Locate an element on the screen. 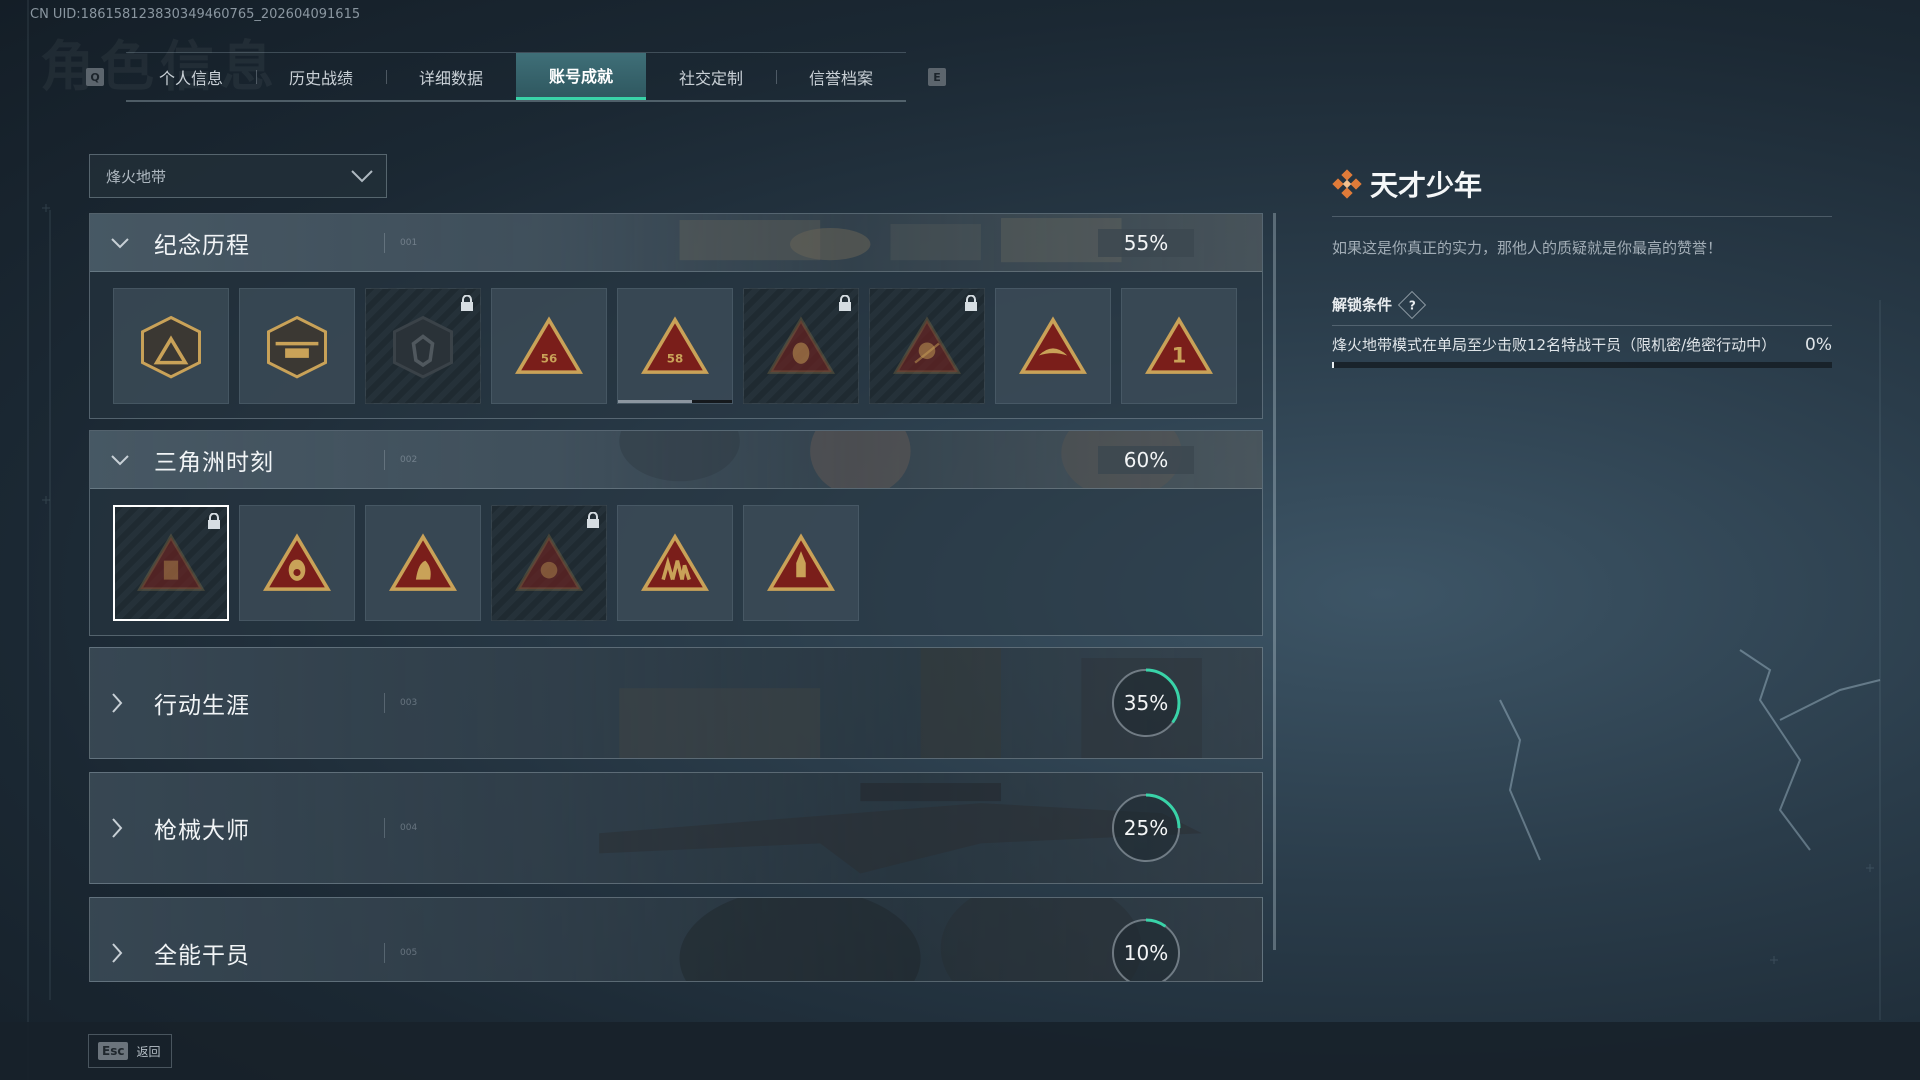  achievement-badge-grenade-hands is located at coordinates (549, 563).